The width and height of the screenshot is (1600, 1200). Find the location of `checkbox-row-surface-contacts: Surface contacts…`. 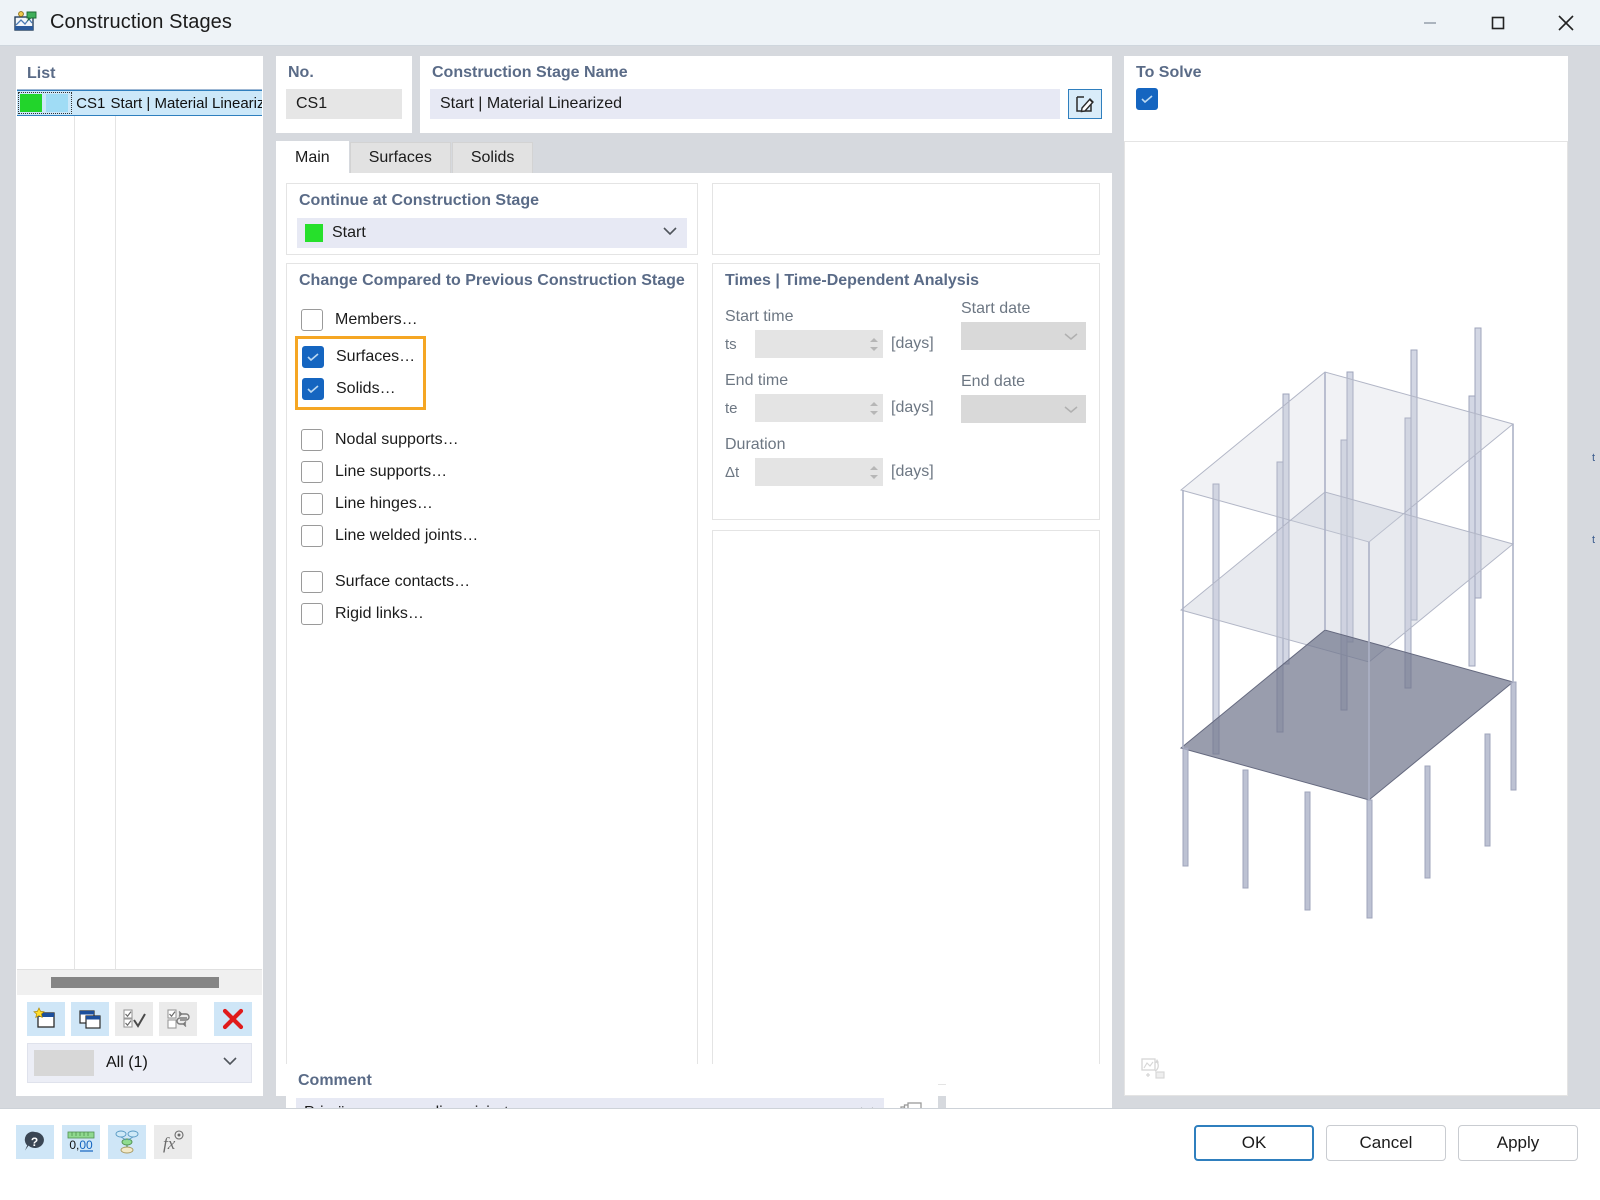

checkbox-row-surface-contacts: Surface contacts… is located at coordinates (499, 582).